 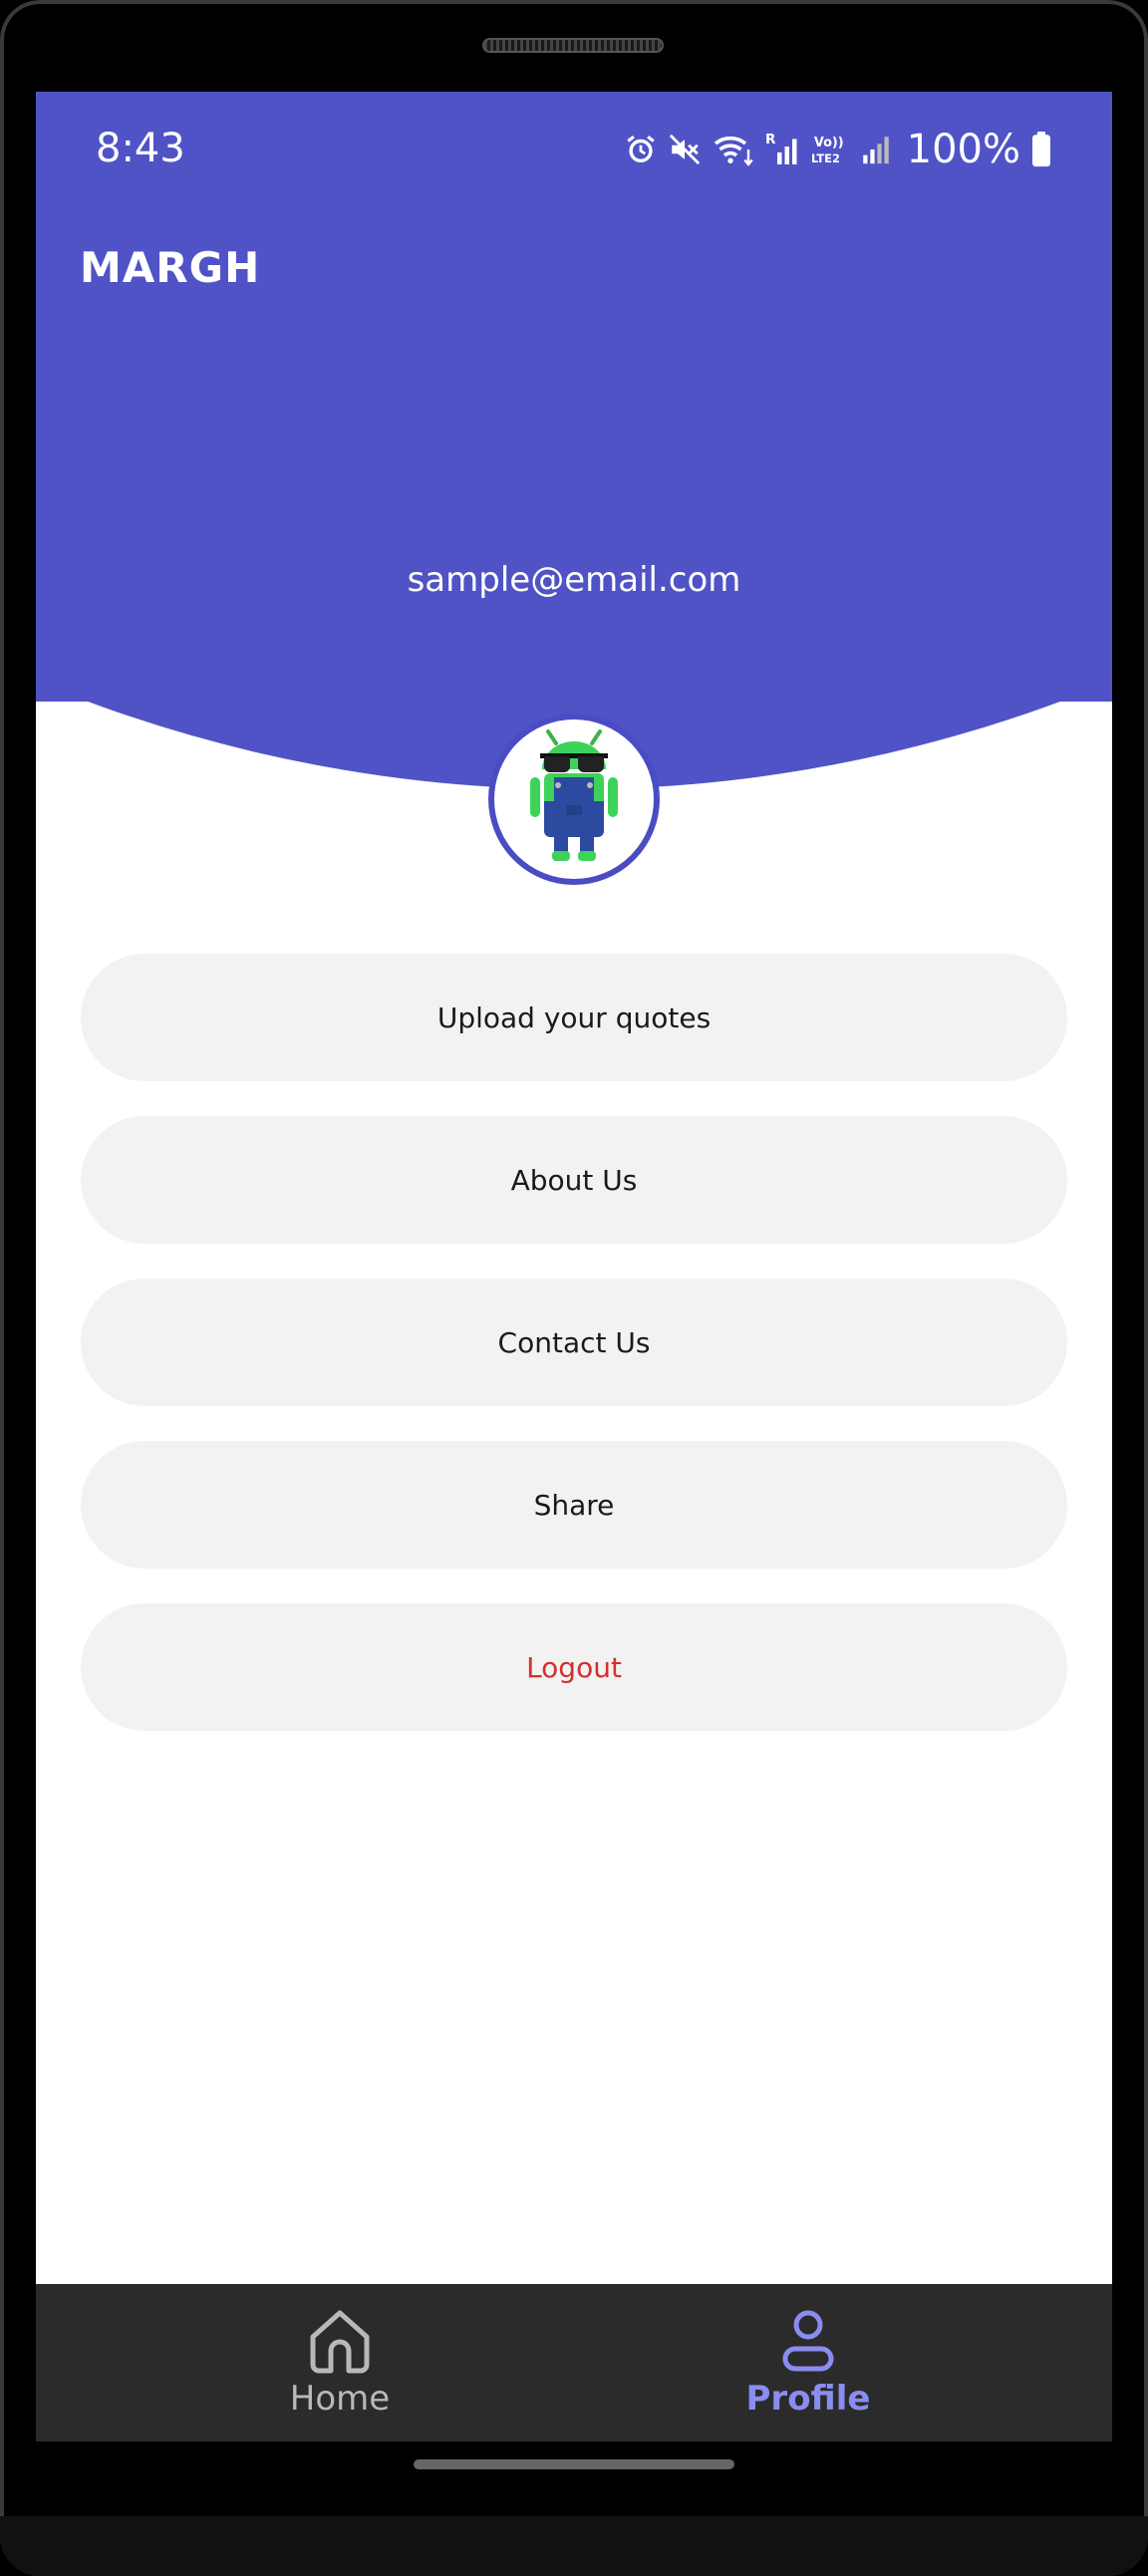 I want to click on contact-us-button: Contact Us, so click(x=574, y=1342).